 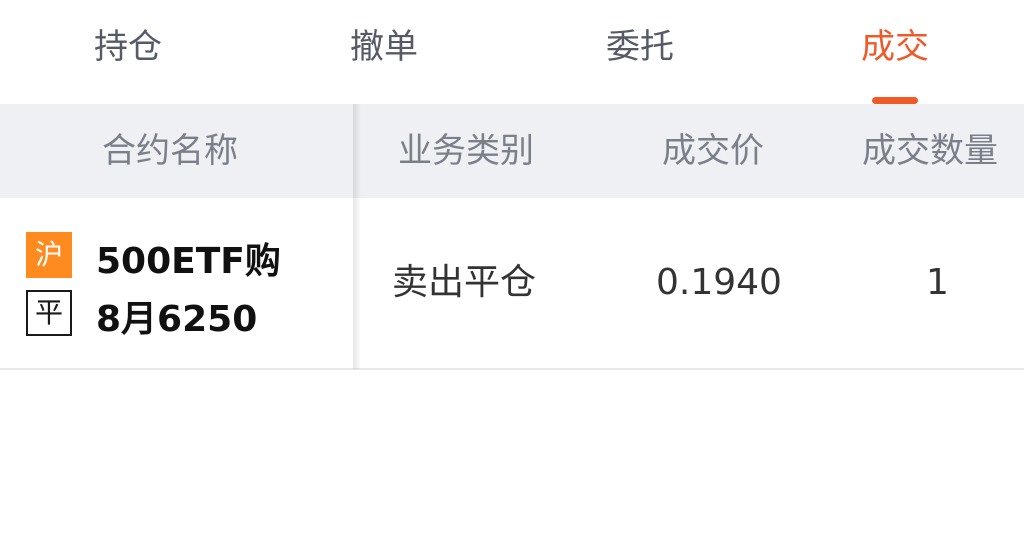 I want to click on business-type-value: 卖出平仓, so click(x=464, y=282).